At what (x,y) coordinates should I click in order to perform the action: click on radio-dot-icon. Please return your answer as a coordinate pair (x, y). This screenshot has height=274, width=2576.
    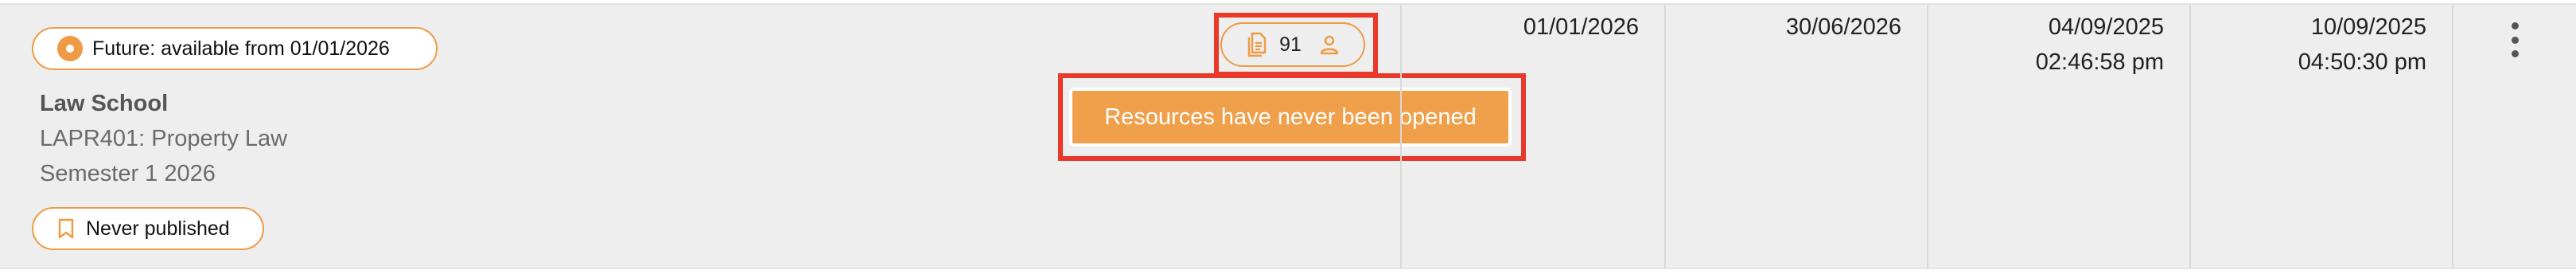
    Looking at the image, I should click on (70, 48).